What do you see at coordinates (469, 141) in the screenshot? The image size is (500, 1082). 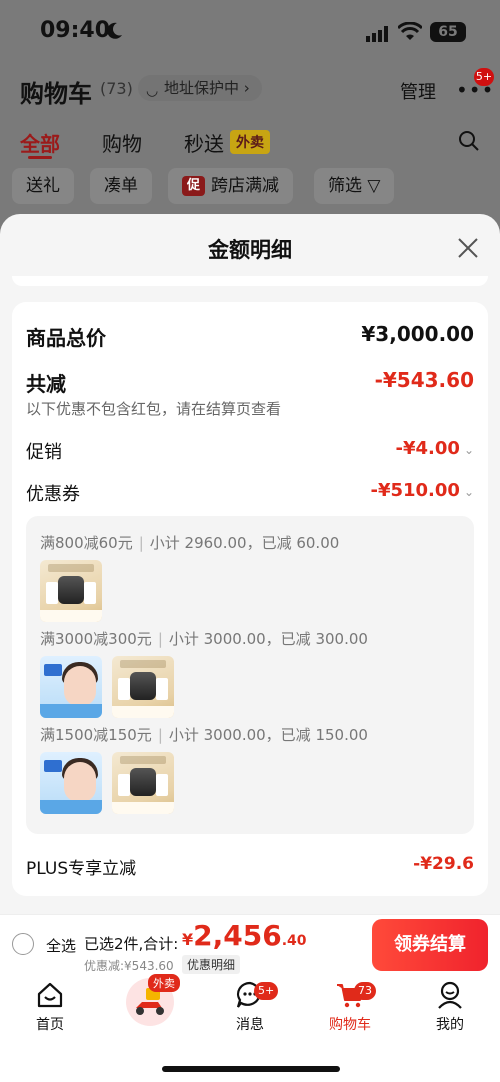 I see `search-icon` at bounding box center [469, 141].